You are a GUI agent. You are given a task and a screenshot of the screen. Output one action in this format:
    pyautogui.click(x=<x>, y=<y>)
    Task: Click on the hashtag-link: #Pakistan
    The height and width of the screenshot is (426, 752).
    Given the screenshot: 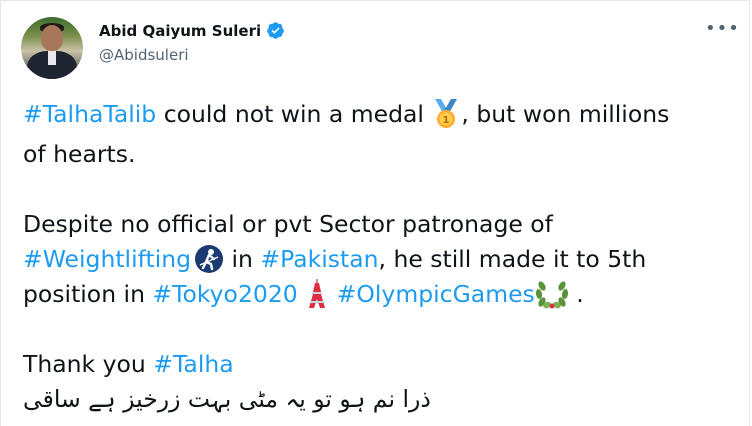 What is the action you would take?
    pyautogui.click(x=319, y=259)
    